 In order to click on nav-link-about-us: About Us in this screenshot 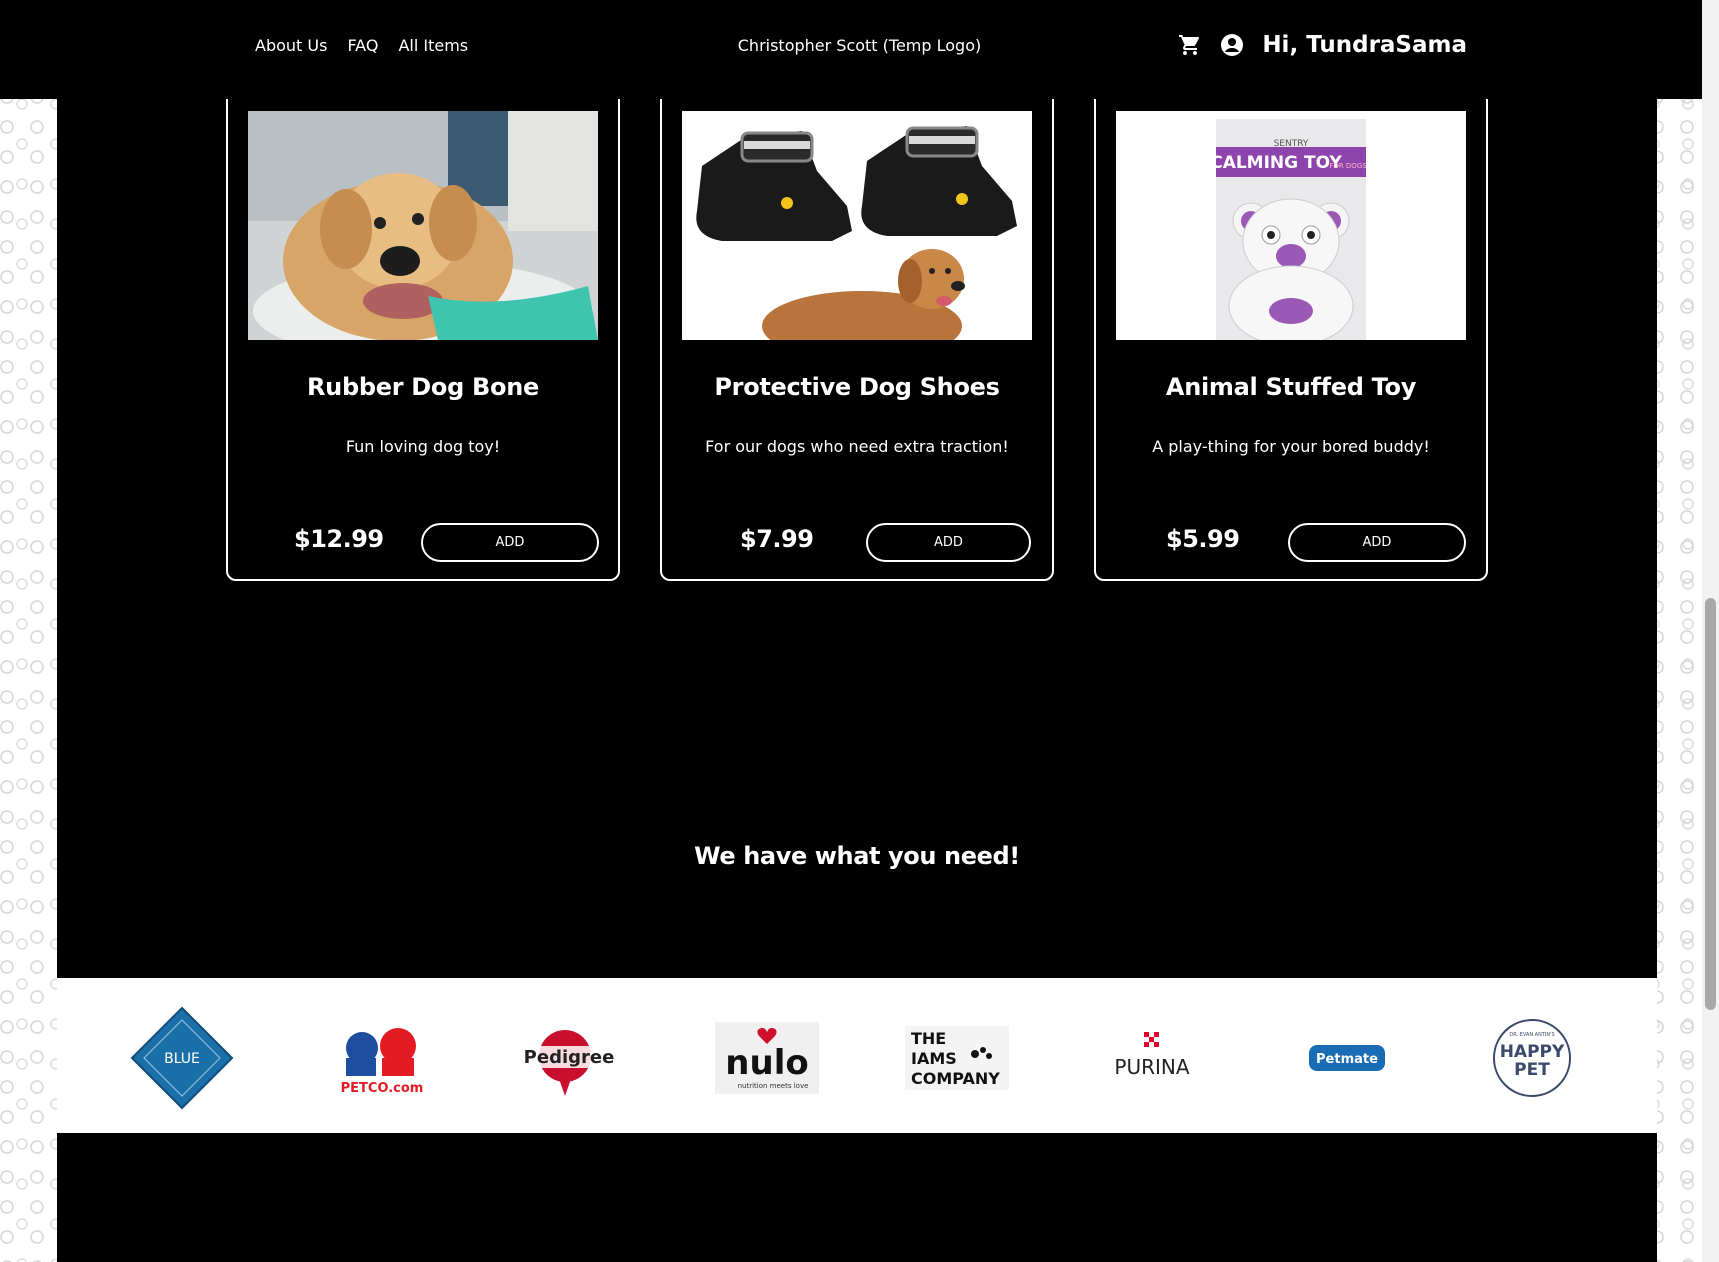, I will do `click(291, 45)`.